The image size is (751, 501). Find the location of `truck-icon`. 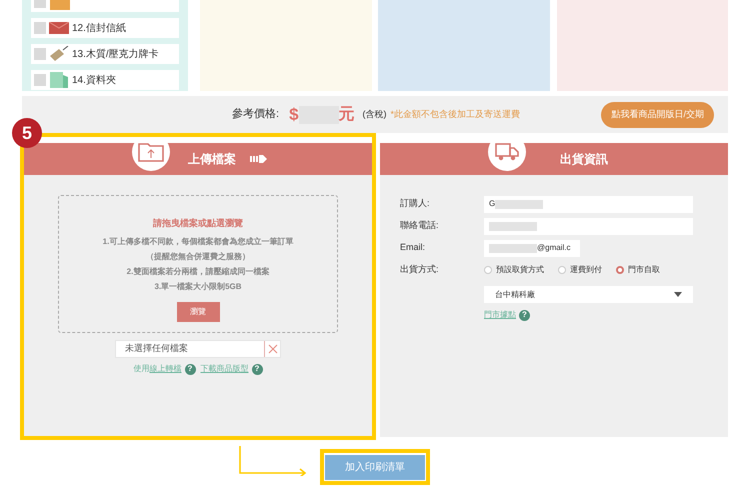

truck-icon is located at coordinates (507, 152).